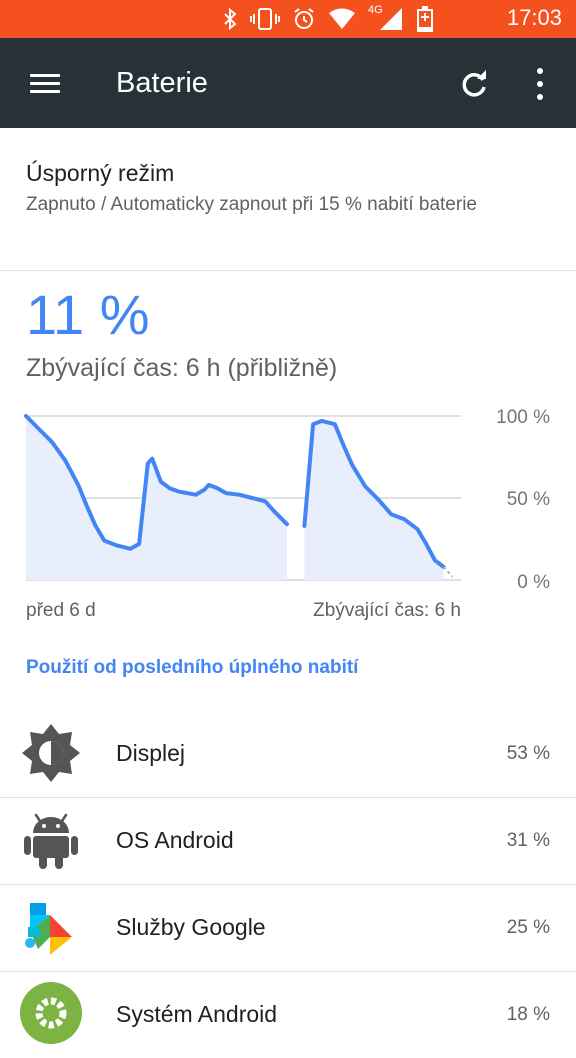 The image size is (576, 1058). I want to click on page-title: Baterie, so click(162, 83).